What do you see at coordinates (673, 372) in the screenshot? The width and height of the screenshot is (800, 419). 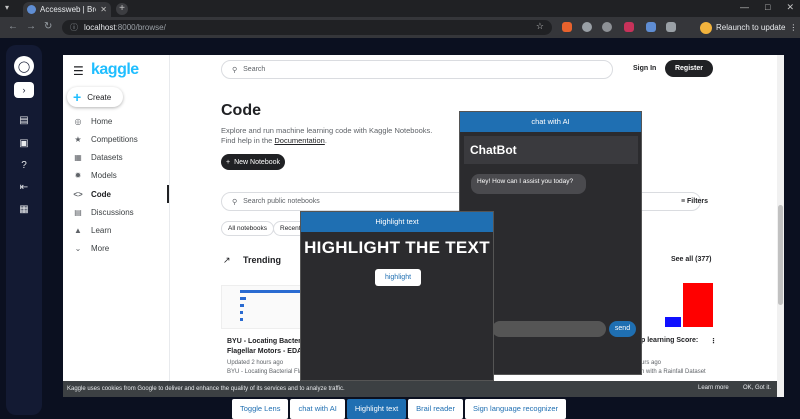 I see `notebook-source: n with a Rainfall Dataset` at bounding box center [673, 372].